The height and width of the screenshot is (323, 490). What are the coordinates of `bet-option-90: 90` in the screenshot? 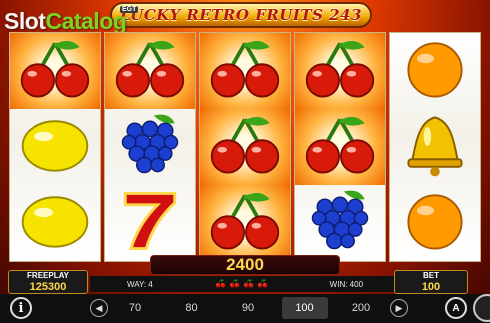 It's located at (248, 308).